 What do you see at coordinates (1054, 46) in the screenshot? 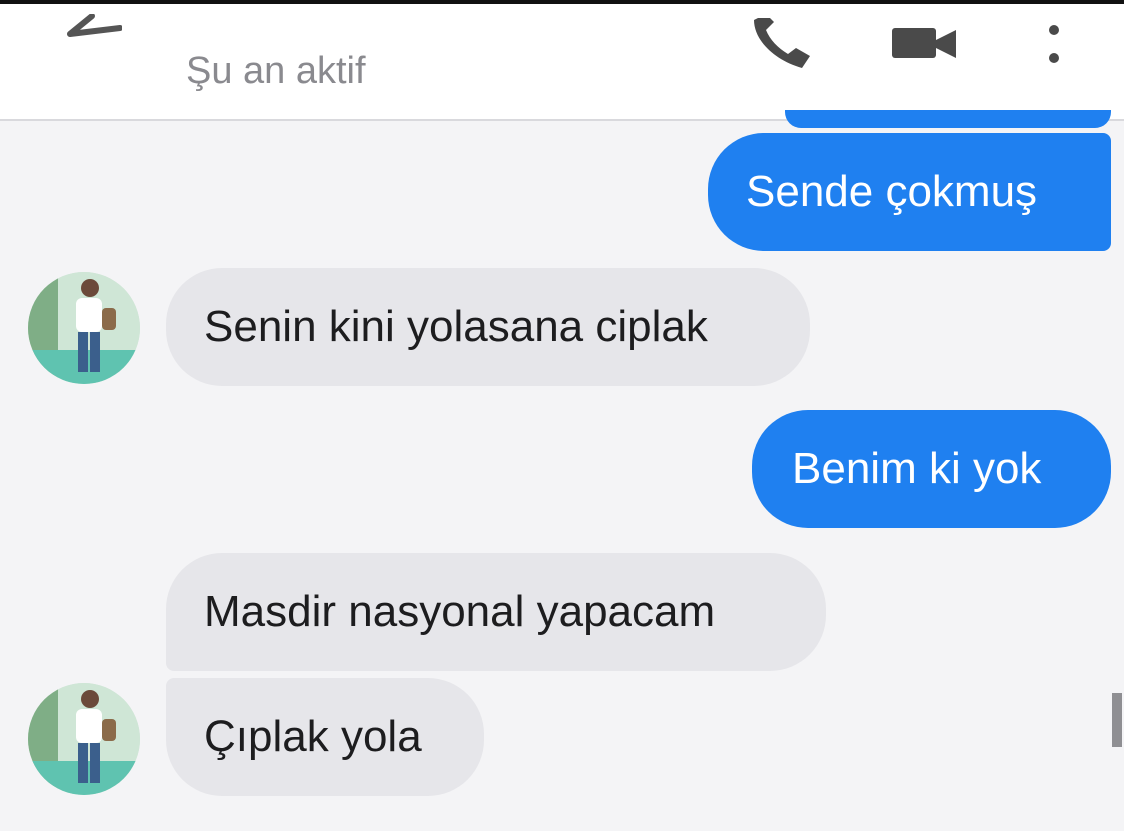
I see `more-vert-icon` at bounding box center [1054, 46].